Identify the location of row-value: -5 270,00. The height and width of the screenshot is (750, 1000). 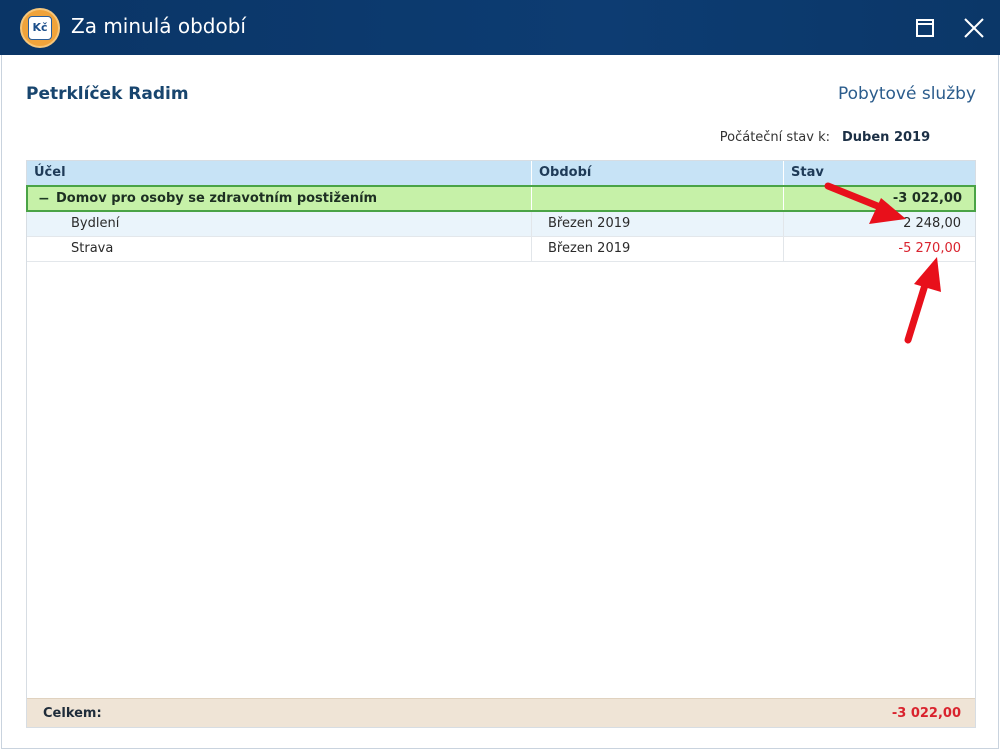
(929, 248).